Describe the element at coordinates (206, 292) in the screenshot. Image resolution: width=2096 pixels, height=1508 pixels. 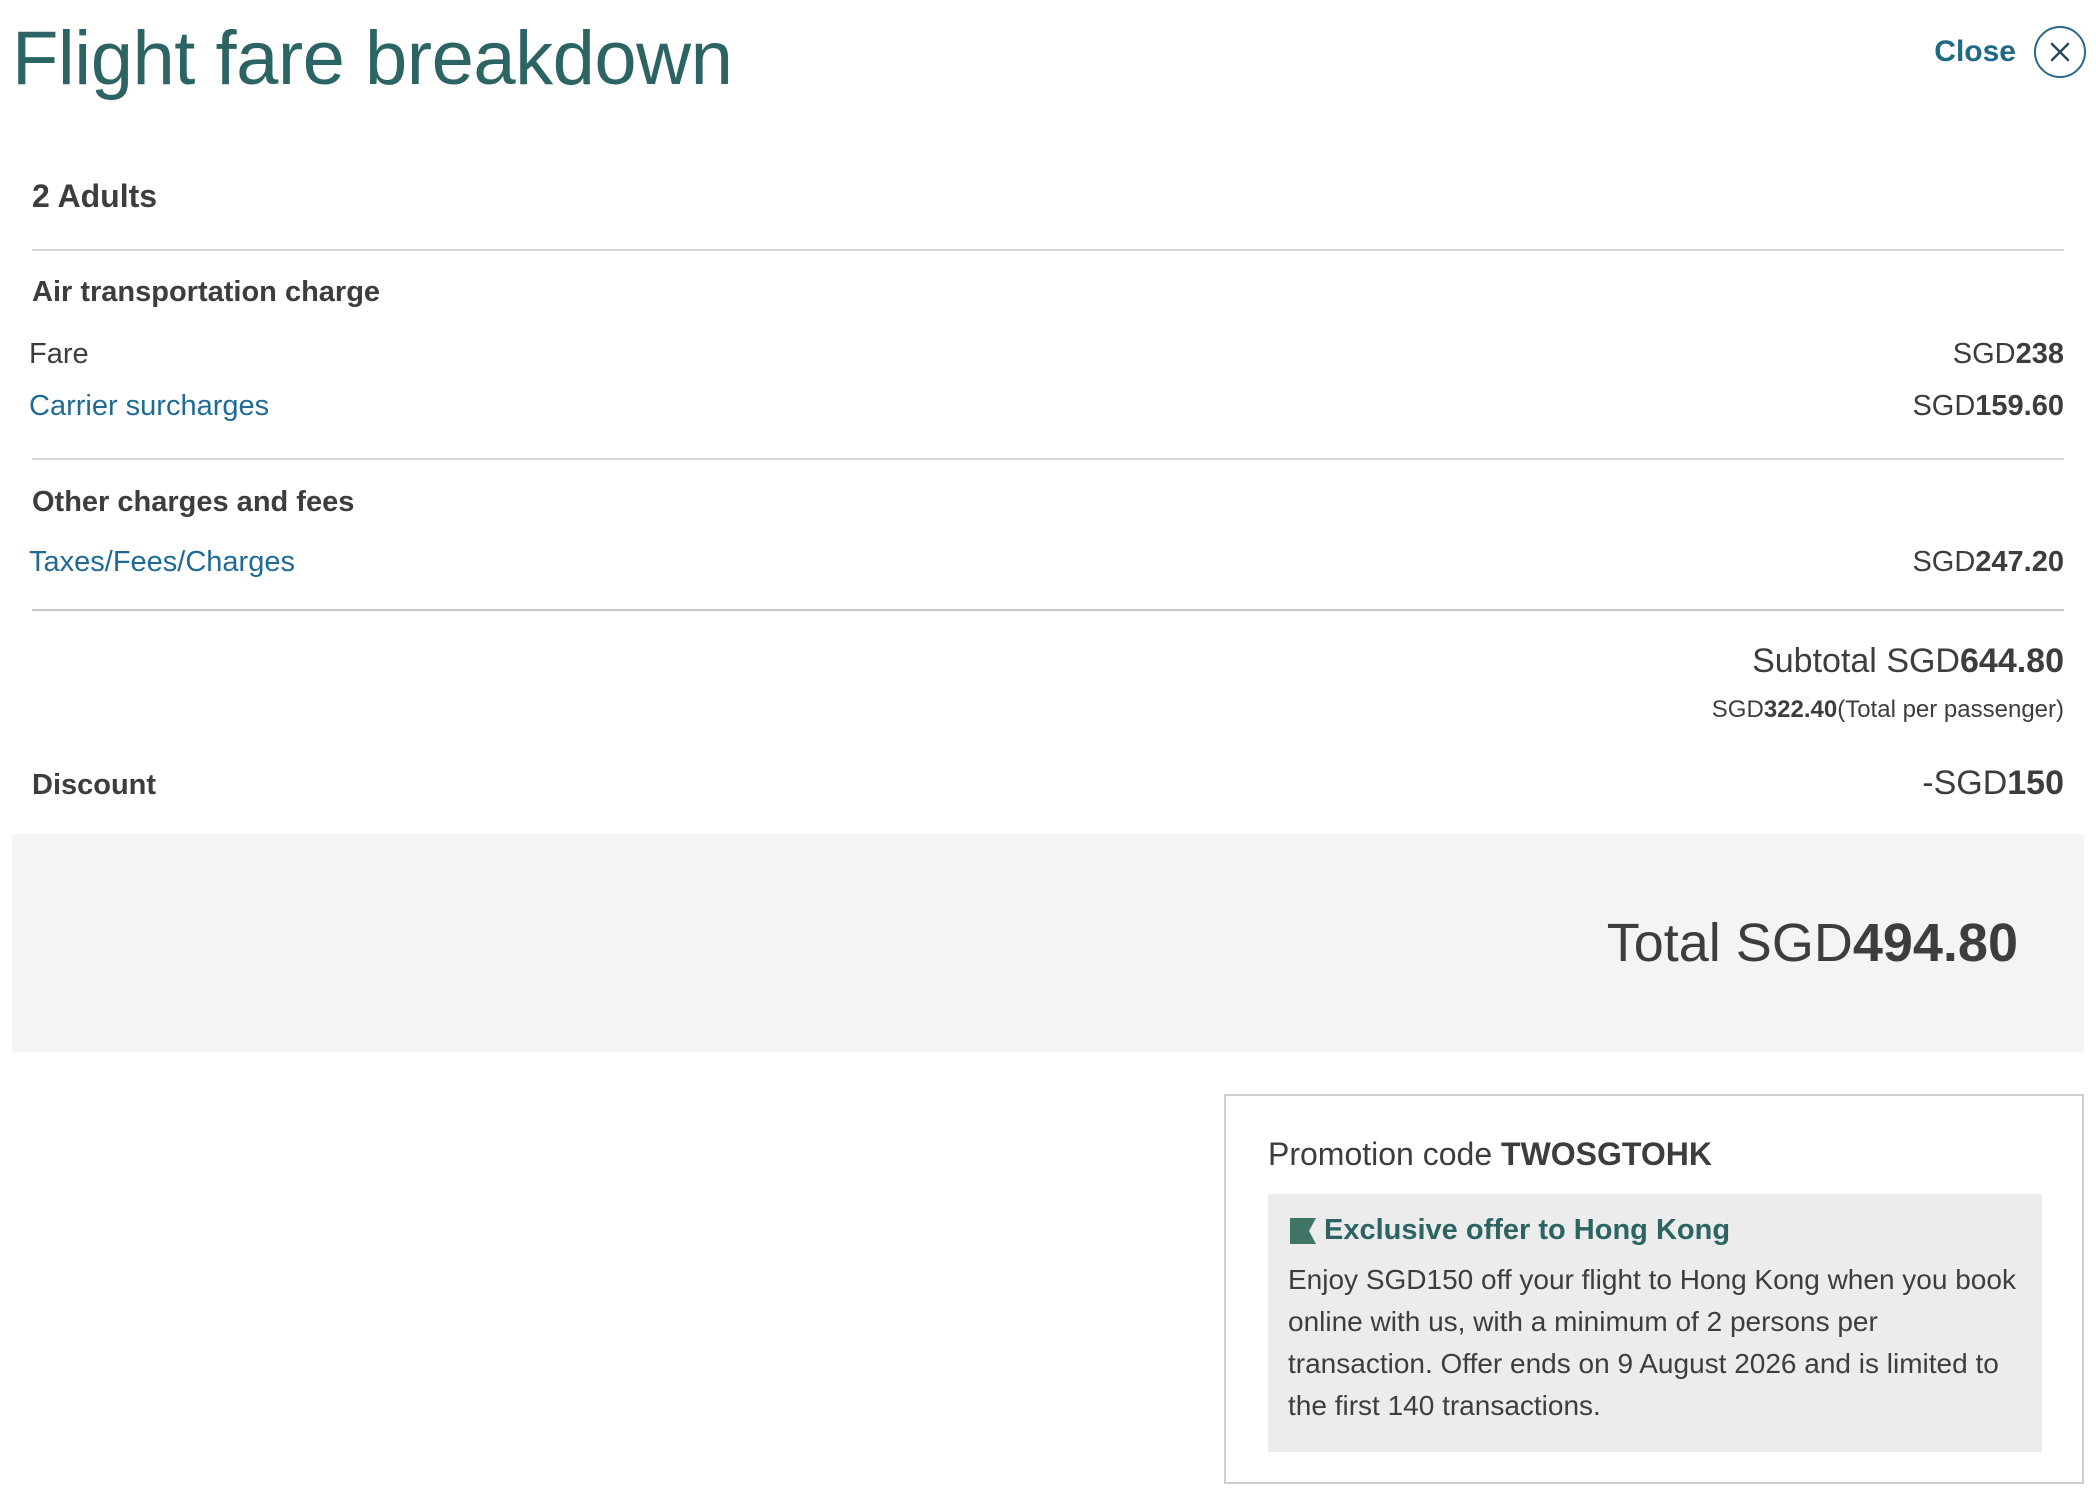
I see `air-transportation-heading: Air transportation charge` at that location.